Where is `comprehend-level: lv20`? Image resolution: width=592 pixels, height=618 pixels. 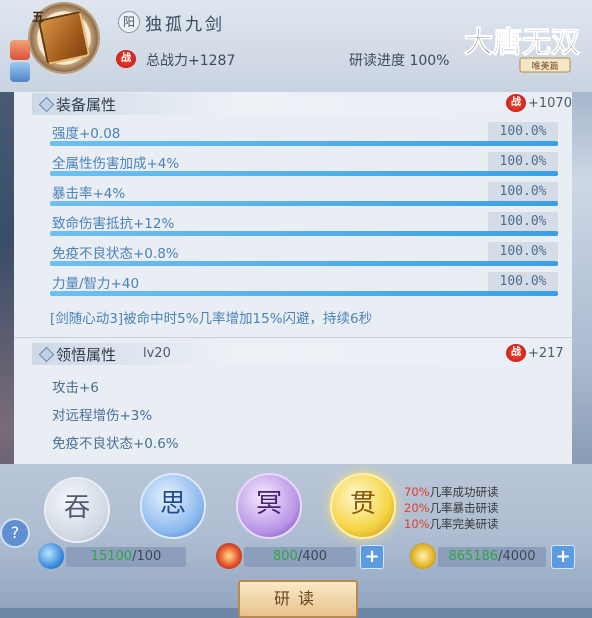
comprehend-level: lv20 is located at coordinates (157, 353).